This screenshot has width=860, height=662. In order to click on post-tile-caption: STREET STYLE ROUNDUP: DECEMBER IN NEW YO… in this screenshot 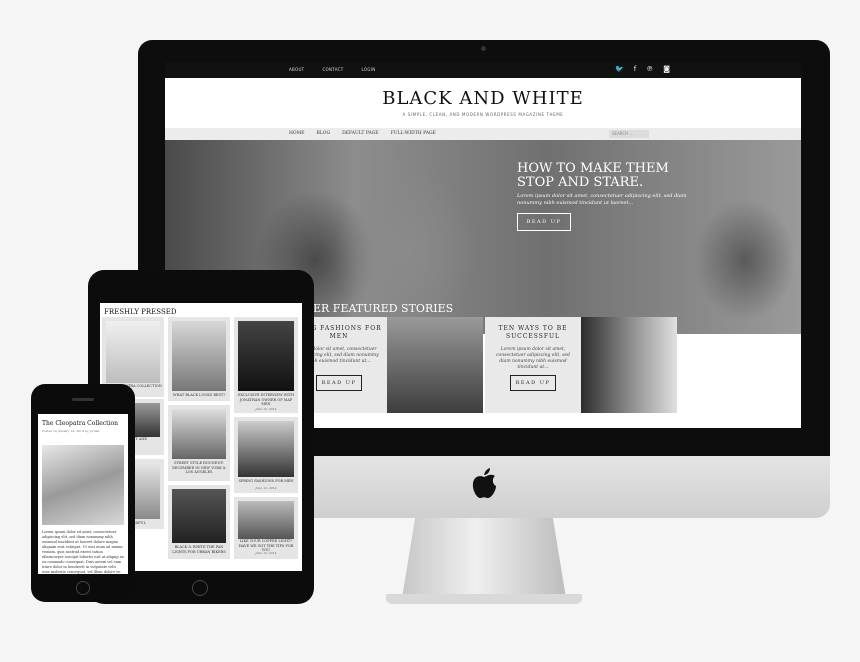, I will do `click(199, 467)`.